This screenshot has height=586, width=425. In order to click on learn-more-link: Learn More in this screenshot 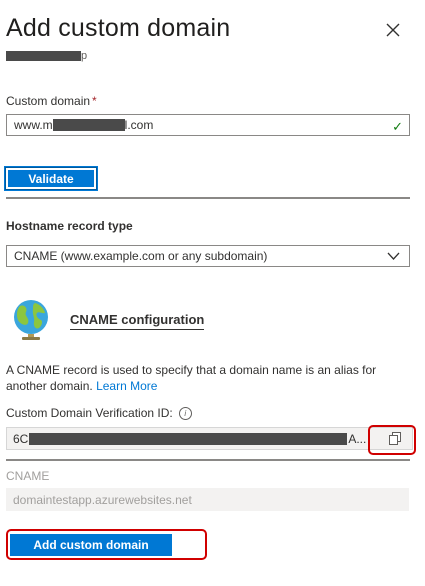, I will do `click(126, 386)`.